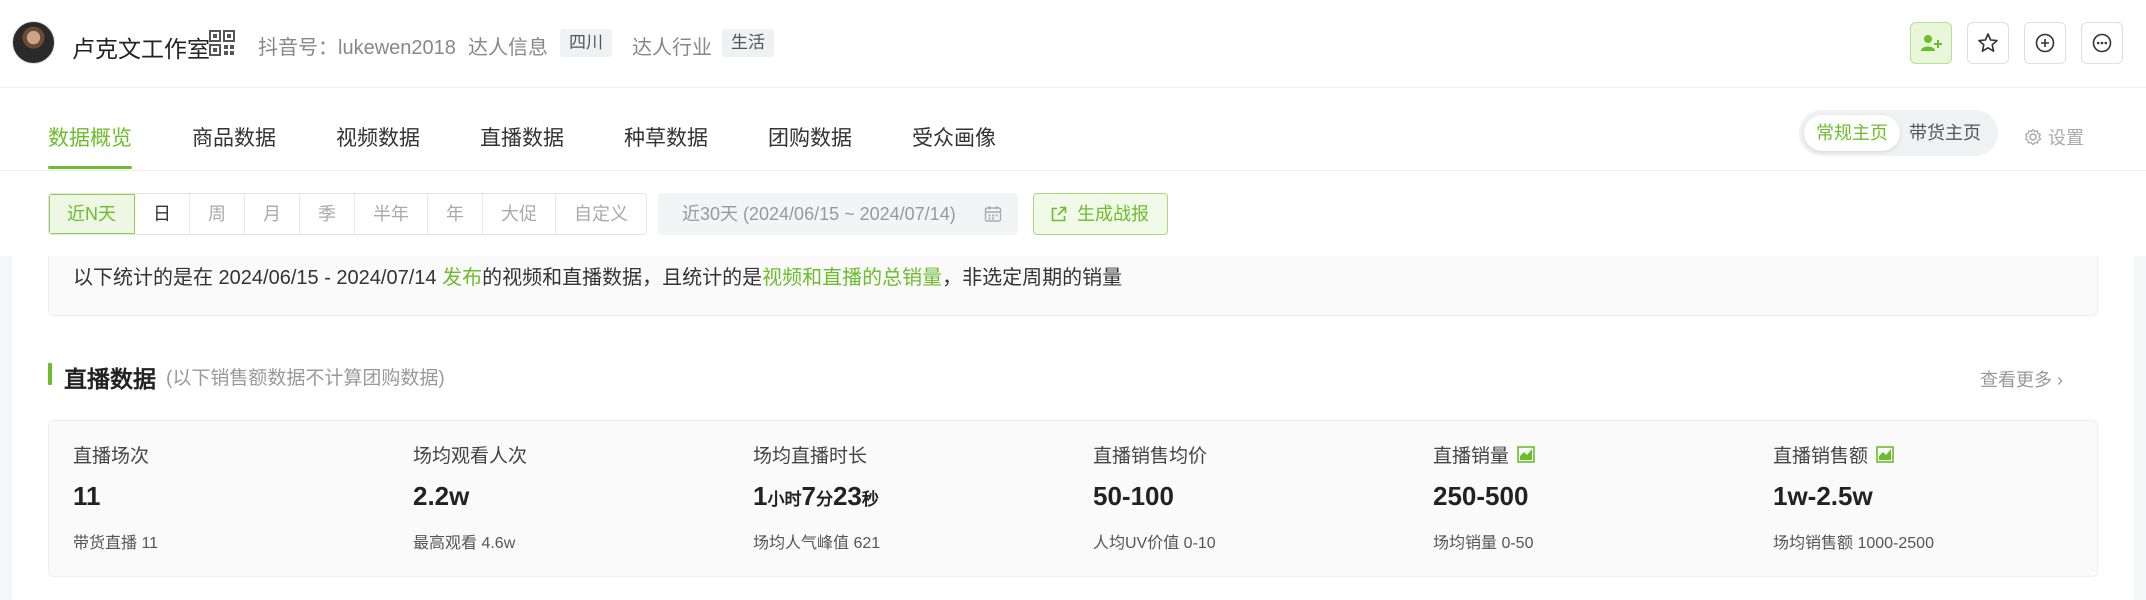 This screenshot has height=600, width=2146. I want to click on more-dots-icon, so click(2102, 43).